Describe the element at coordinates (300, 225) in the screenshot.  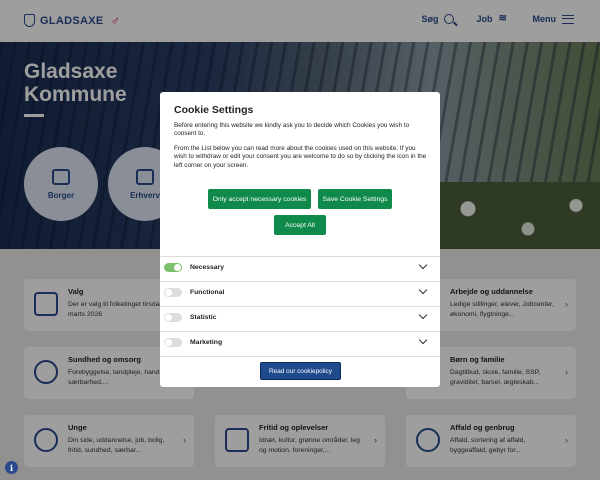
I see `accept-all-button: Accept All` at that location.